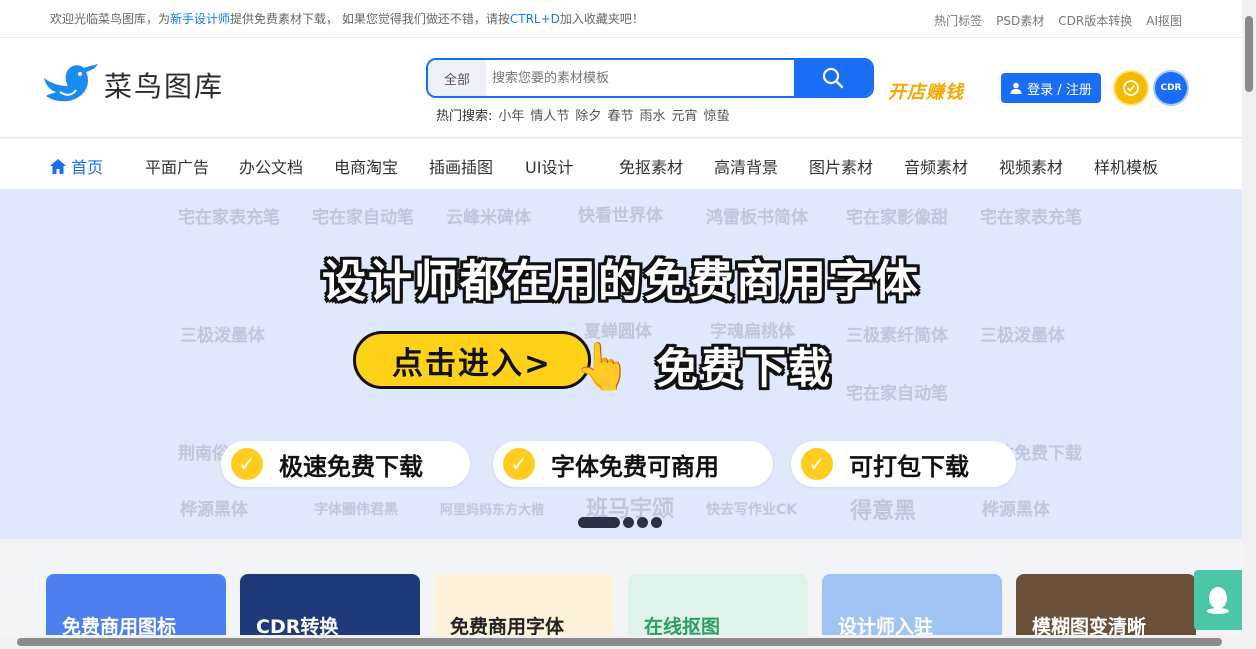  Describe the element at coordinates (744, 368) in the screenshot. I see `free-download-text: 免费下载` at that location.